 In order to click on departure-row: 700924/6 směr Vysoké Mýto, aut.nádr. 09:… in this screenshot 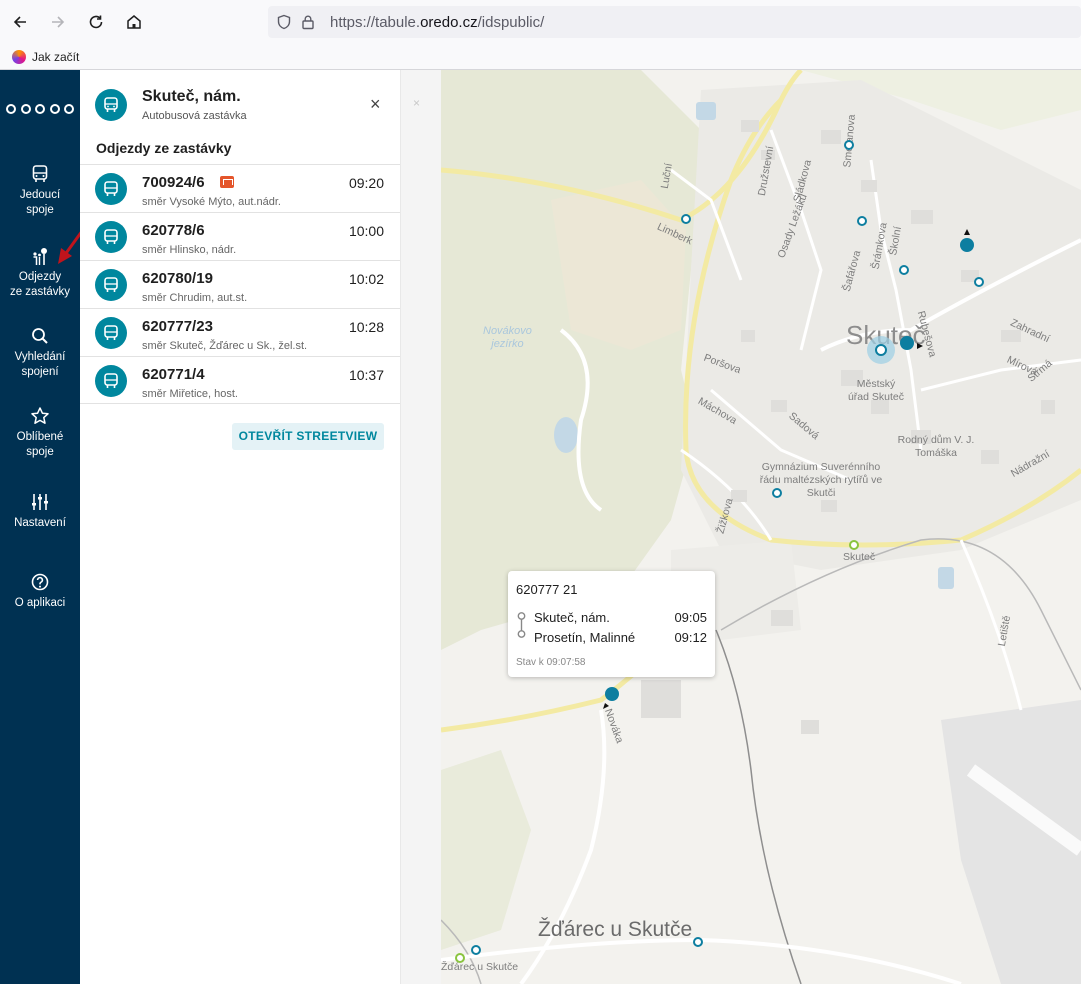, I will do `click(240, 188)`.